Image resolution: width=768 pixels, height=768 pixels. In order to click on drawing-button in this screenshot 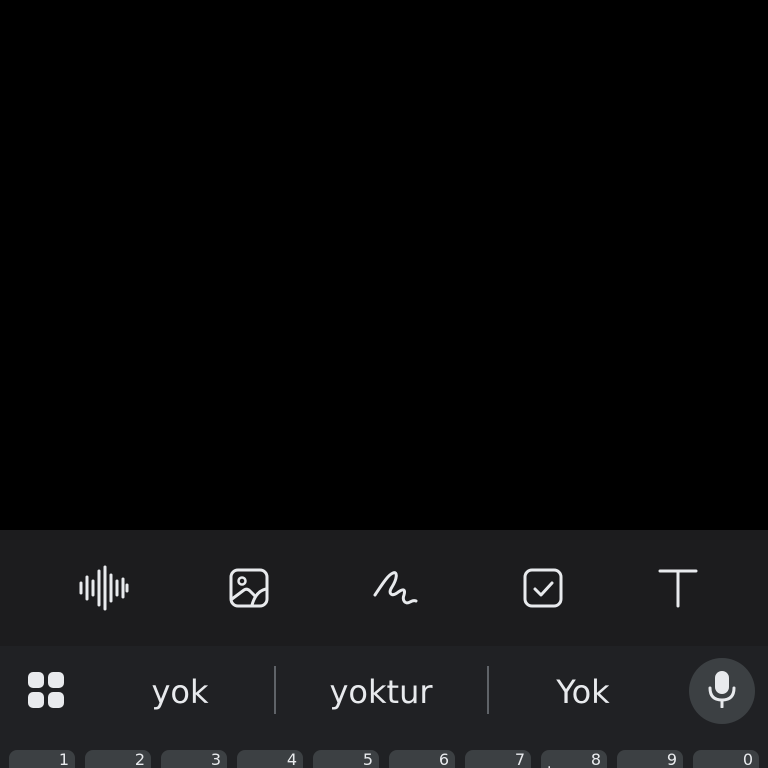, I will do `click(396, 588)`.